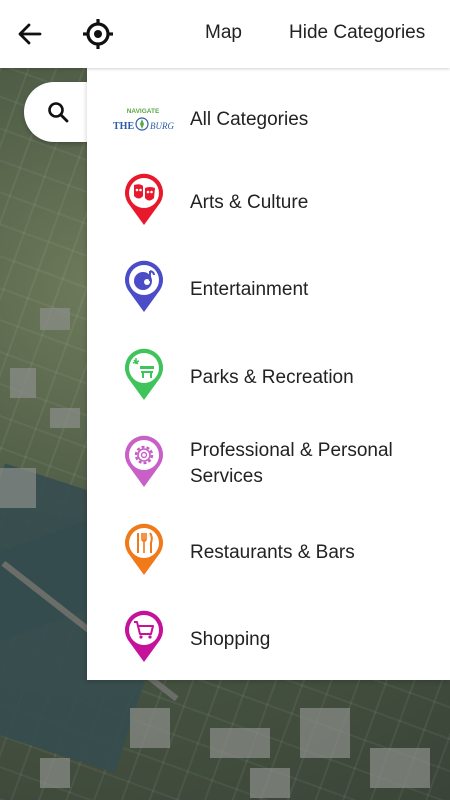 This screenshot has height=800, width=450. What do you see at coordinates (272, 552) in the screenshot?
I see `category-label: Restaurants & Bars` at bounding box center [272, 552].